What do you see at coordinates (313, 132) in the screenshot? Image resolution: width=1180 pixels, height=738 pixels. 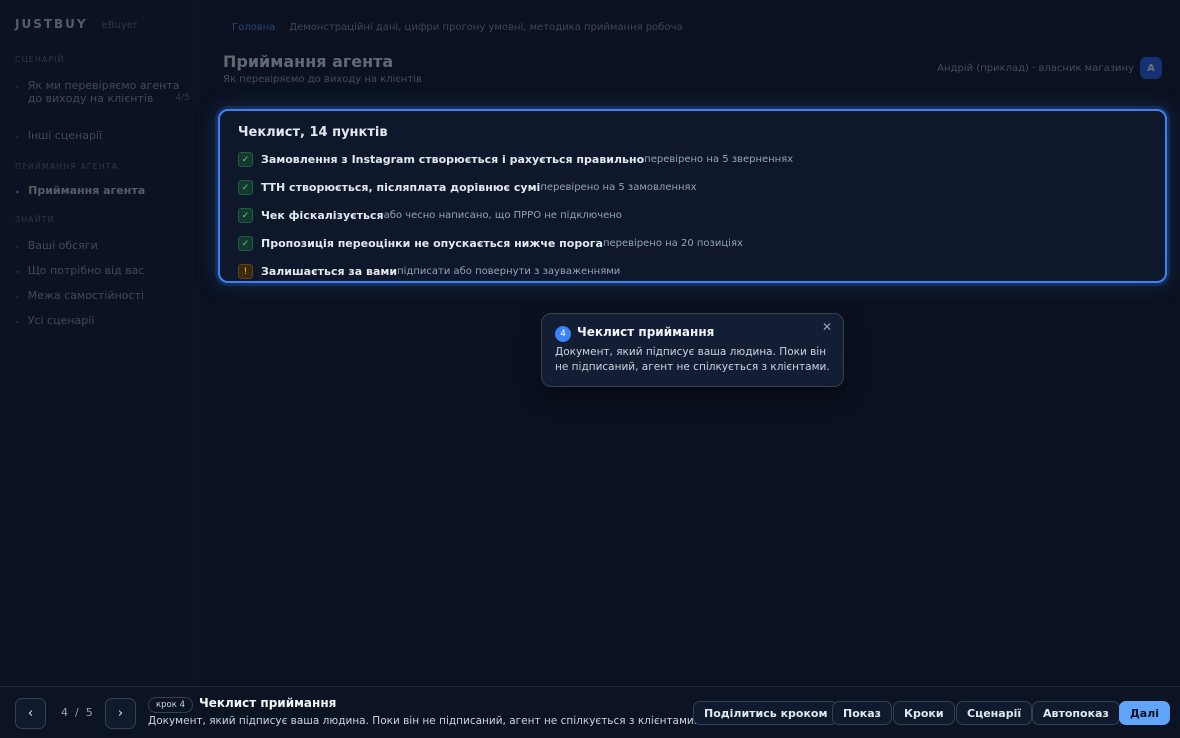 I see `checklist-title: Чеклист, 14 пунктів` at bounding box center [313, 132].